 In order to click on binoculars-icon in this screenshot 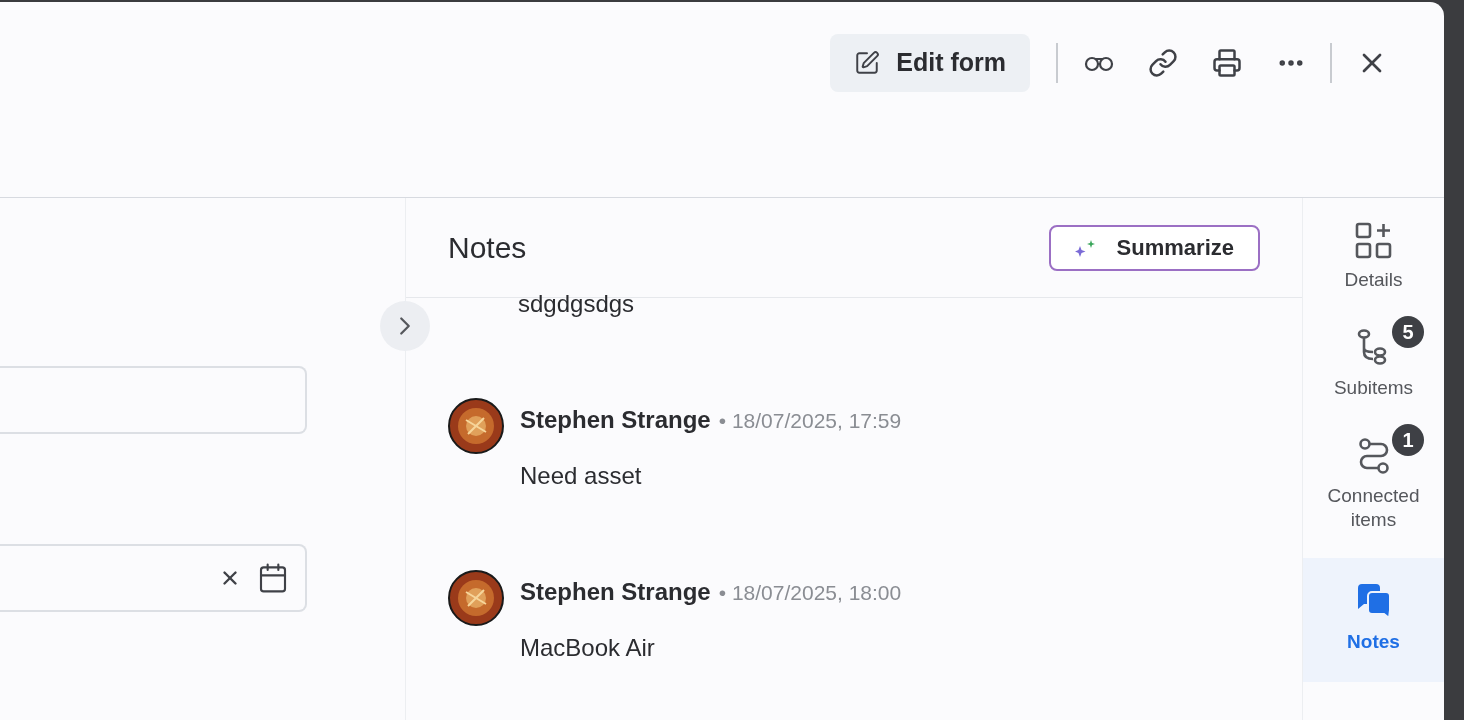, I will do `click(1099, 63)`.